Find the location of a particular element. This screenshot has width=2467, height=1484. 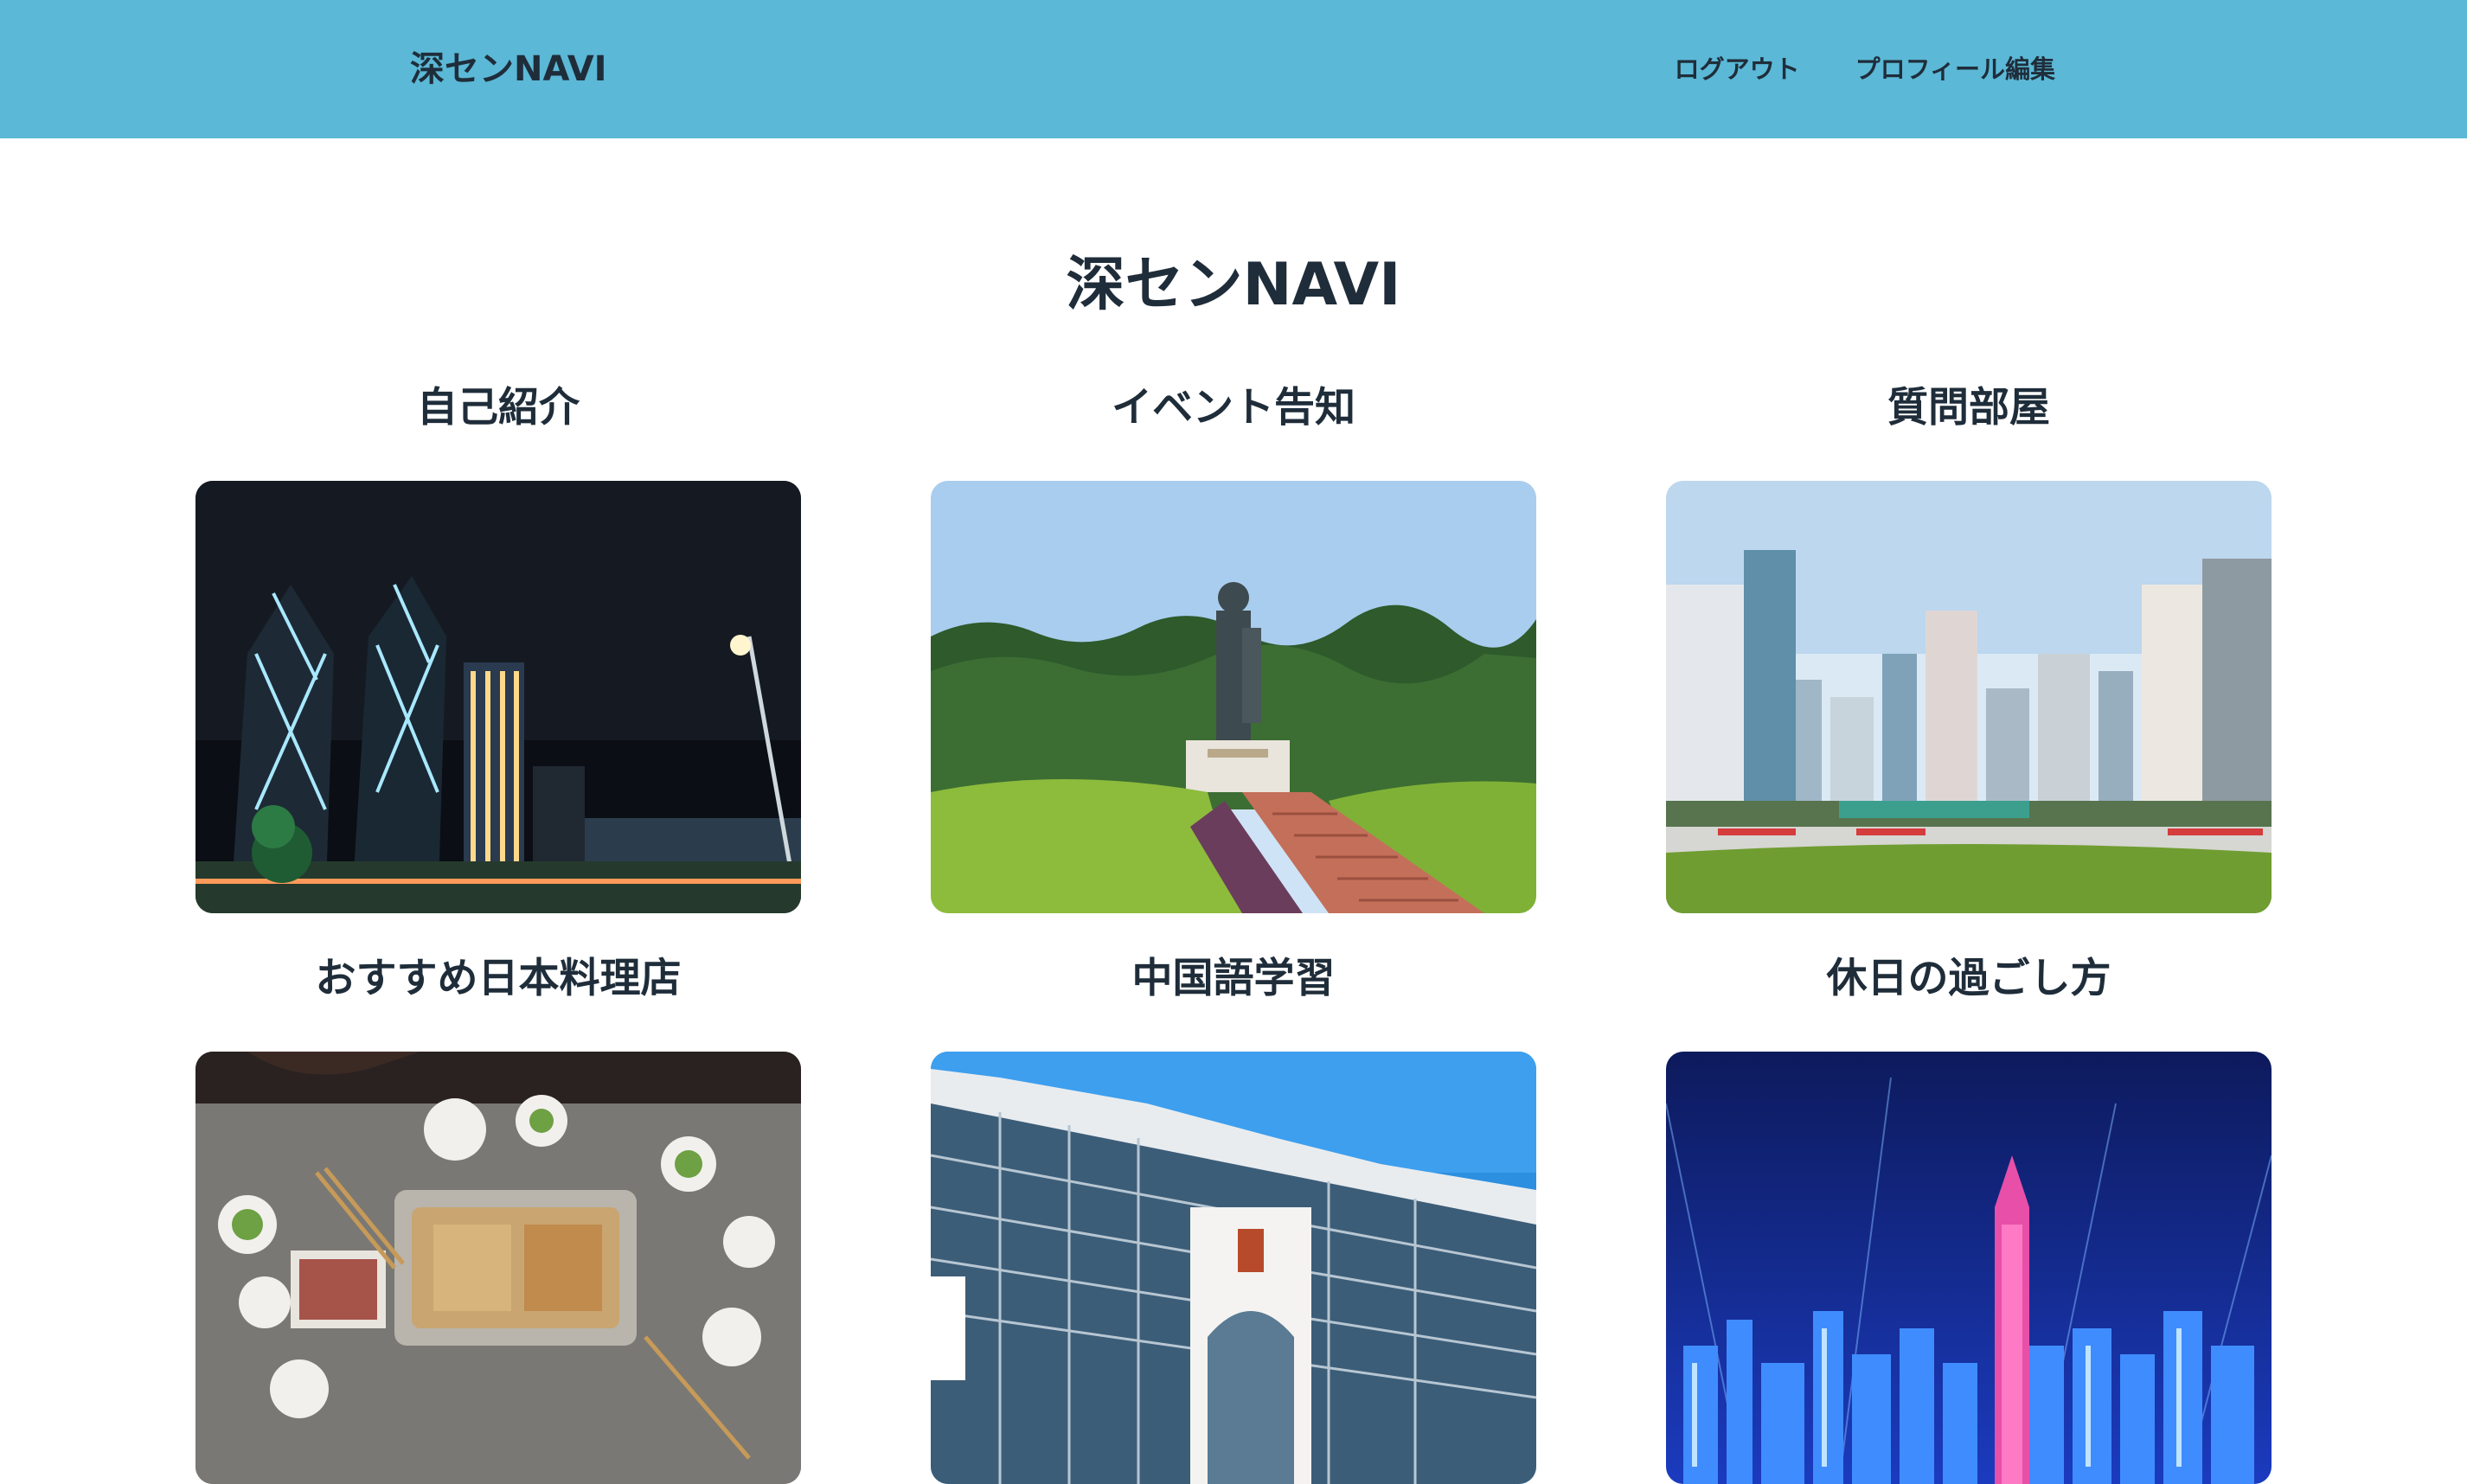

card-title: 中国語学習 is located at coordinates (1233, 978).